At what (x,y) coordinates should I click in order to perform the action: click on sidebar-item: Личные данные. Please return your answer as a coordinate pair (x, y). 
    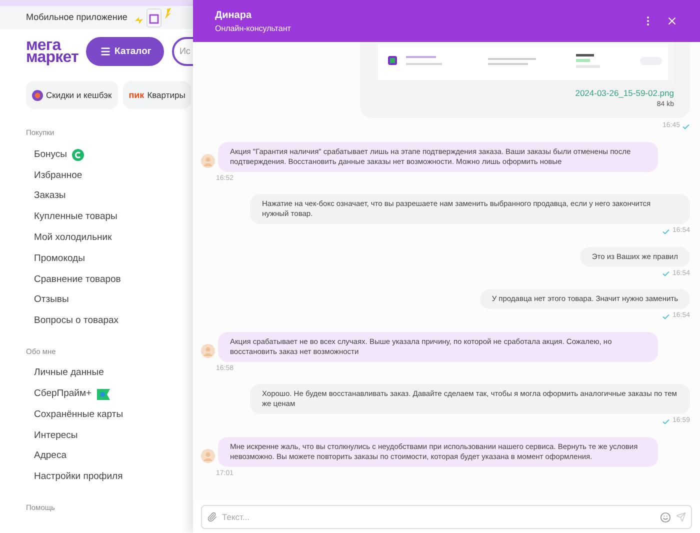
    Looking at the image, I should click on (69, 373).